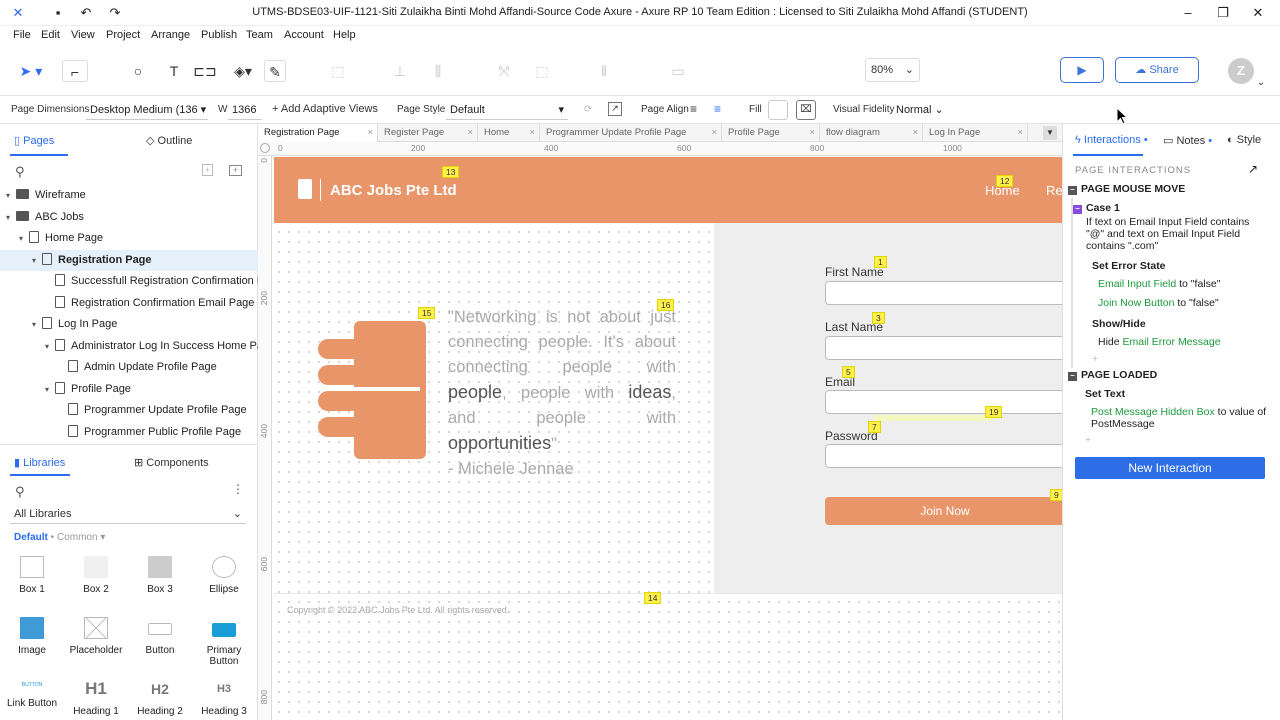  What do you see at coordinates (771, 133) in the screenshot?
I see `doc-tab: Profile Page ×` at bounding box center [771, 133].